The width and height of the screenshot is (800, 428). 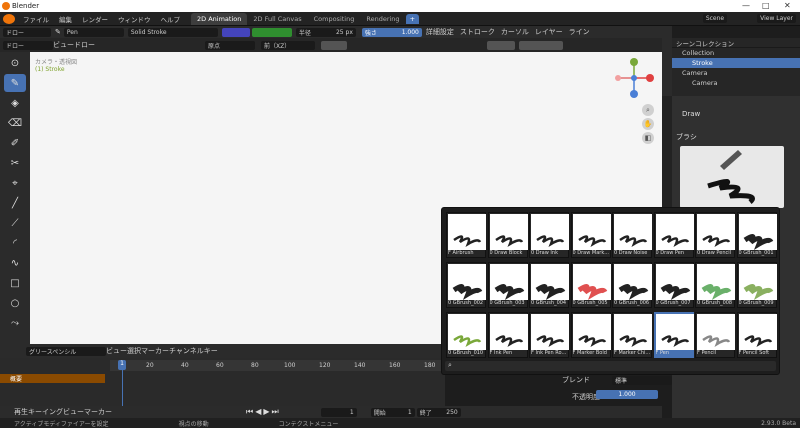 I want to click on editor-type-selector: グリースペンシル, so click(x=66, y=351).